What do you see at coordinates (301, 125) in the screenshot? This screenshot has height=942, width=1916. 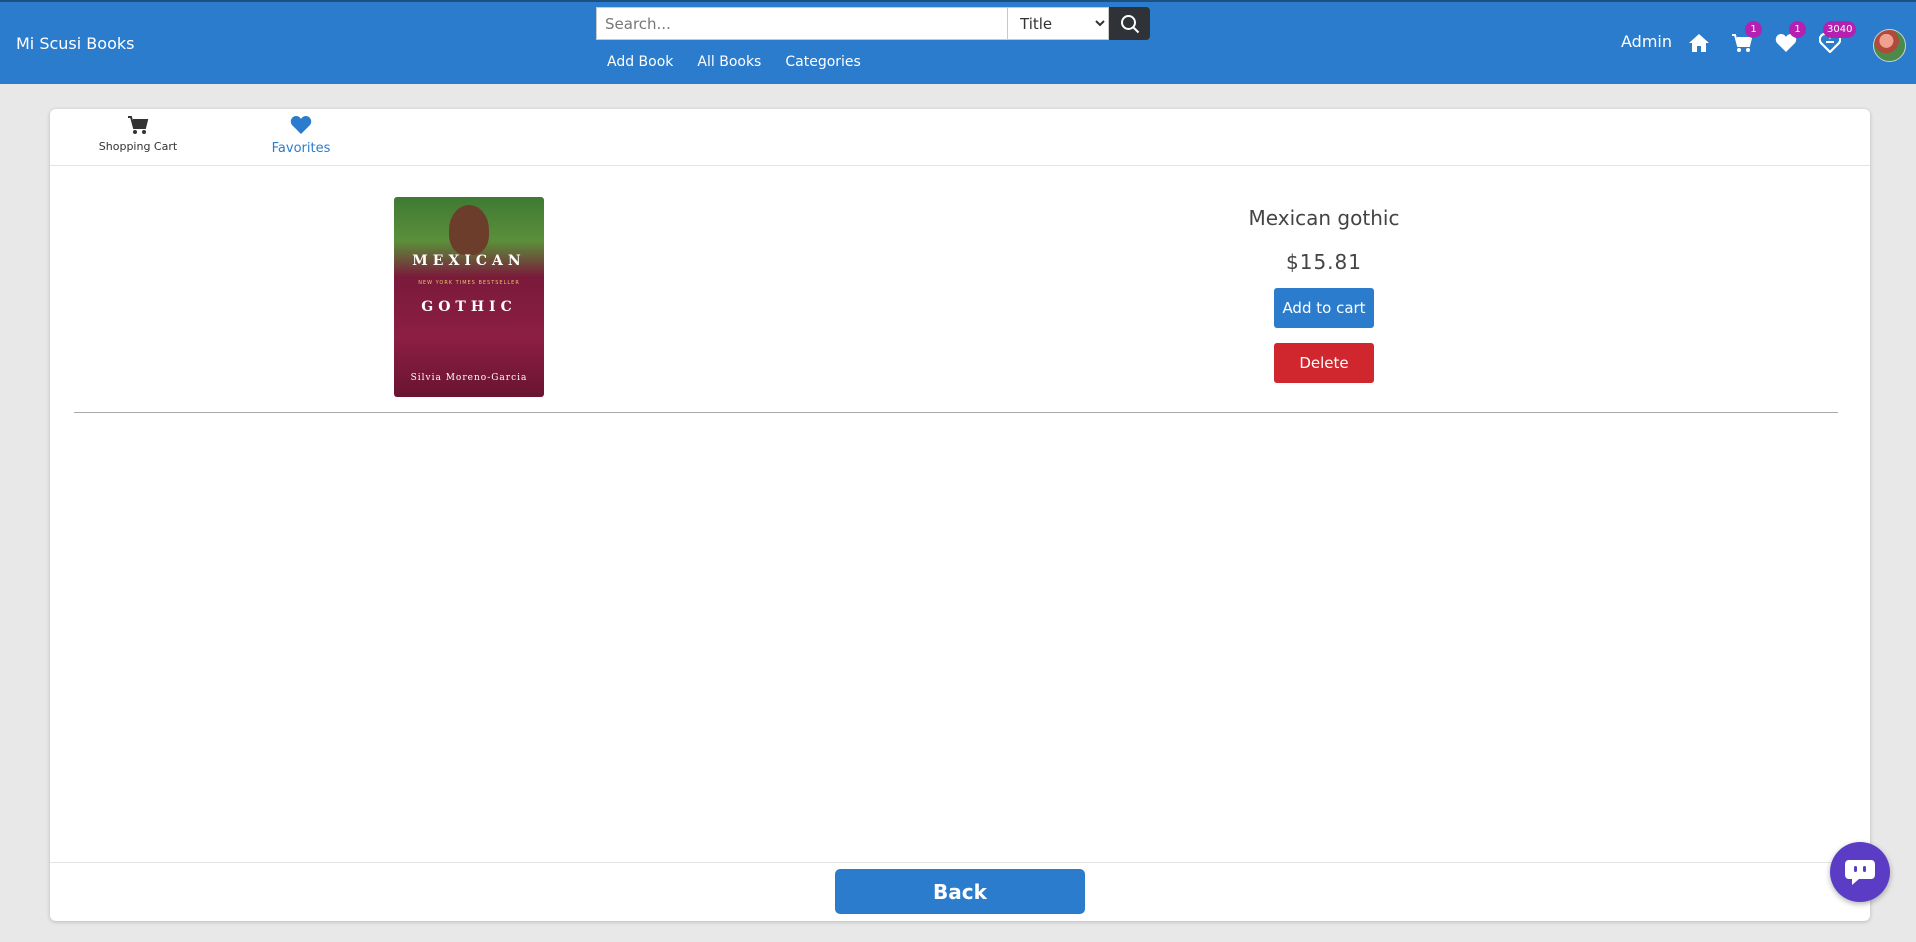 I see `heart-icon` at bounding box center [301, 125].